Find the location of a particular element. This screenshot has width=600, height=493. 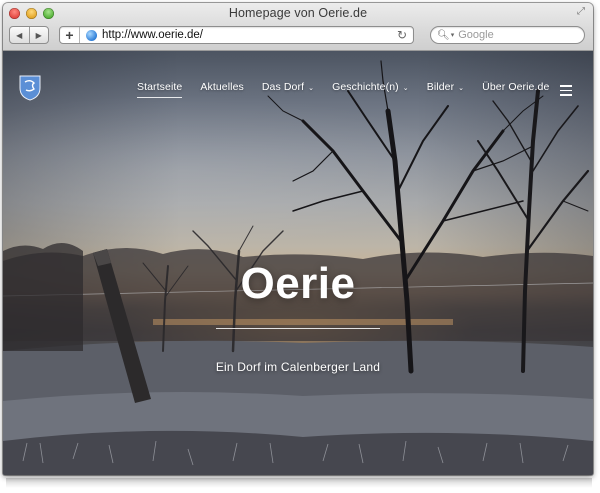

nav-item-label: Das Dorf is located at coordinates (283, 87).